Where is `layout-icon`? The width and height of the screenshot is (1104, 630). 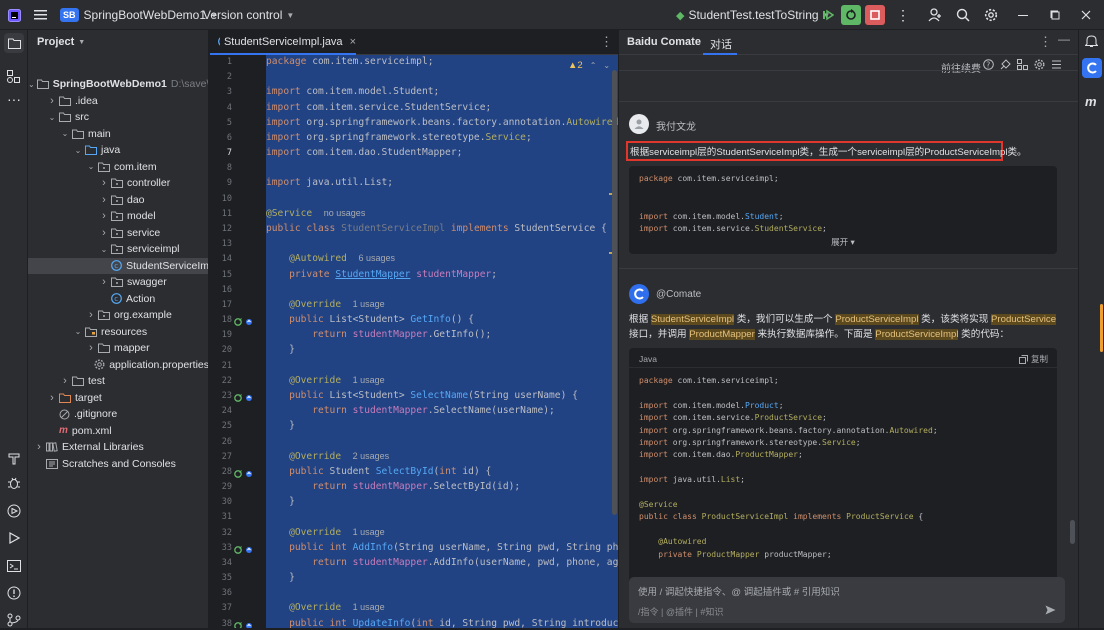
layout-icon is located at coordinates (1022, 64).